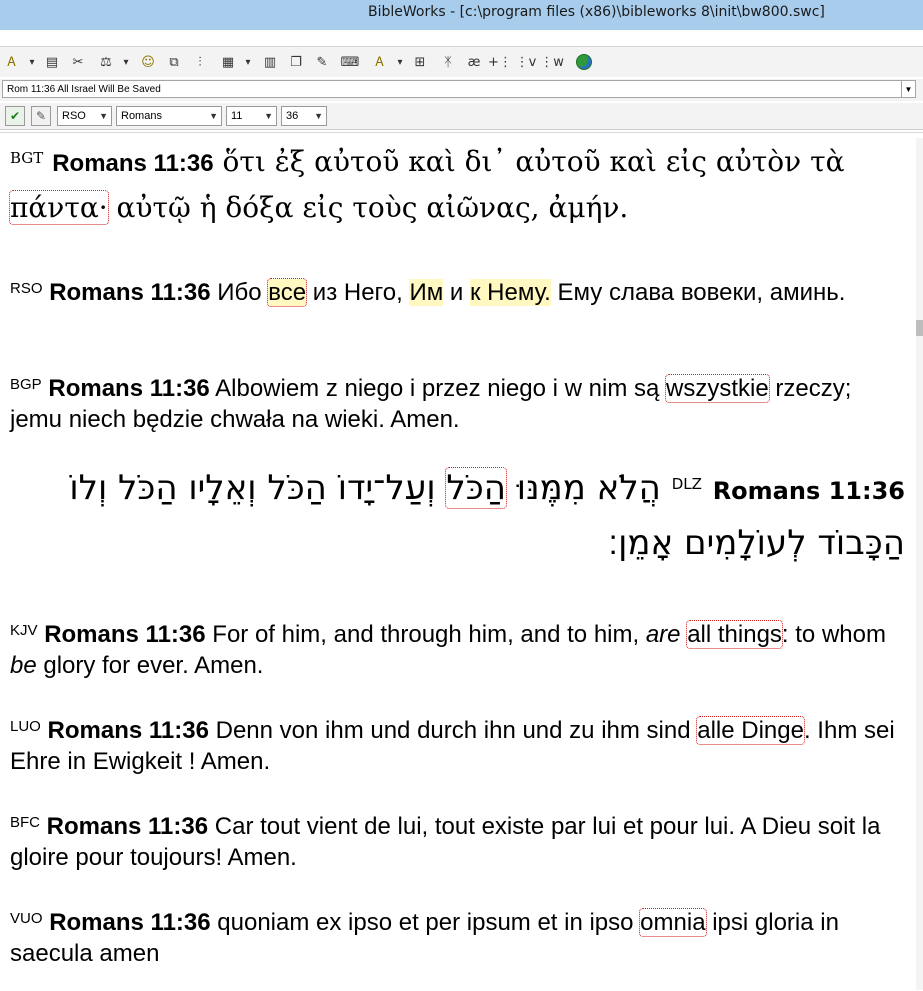  Describe the element at coordinates (12, 62) in the screenshot. I see `search-options-icon: Ꭺ` at that location.